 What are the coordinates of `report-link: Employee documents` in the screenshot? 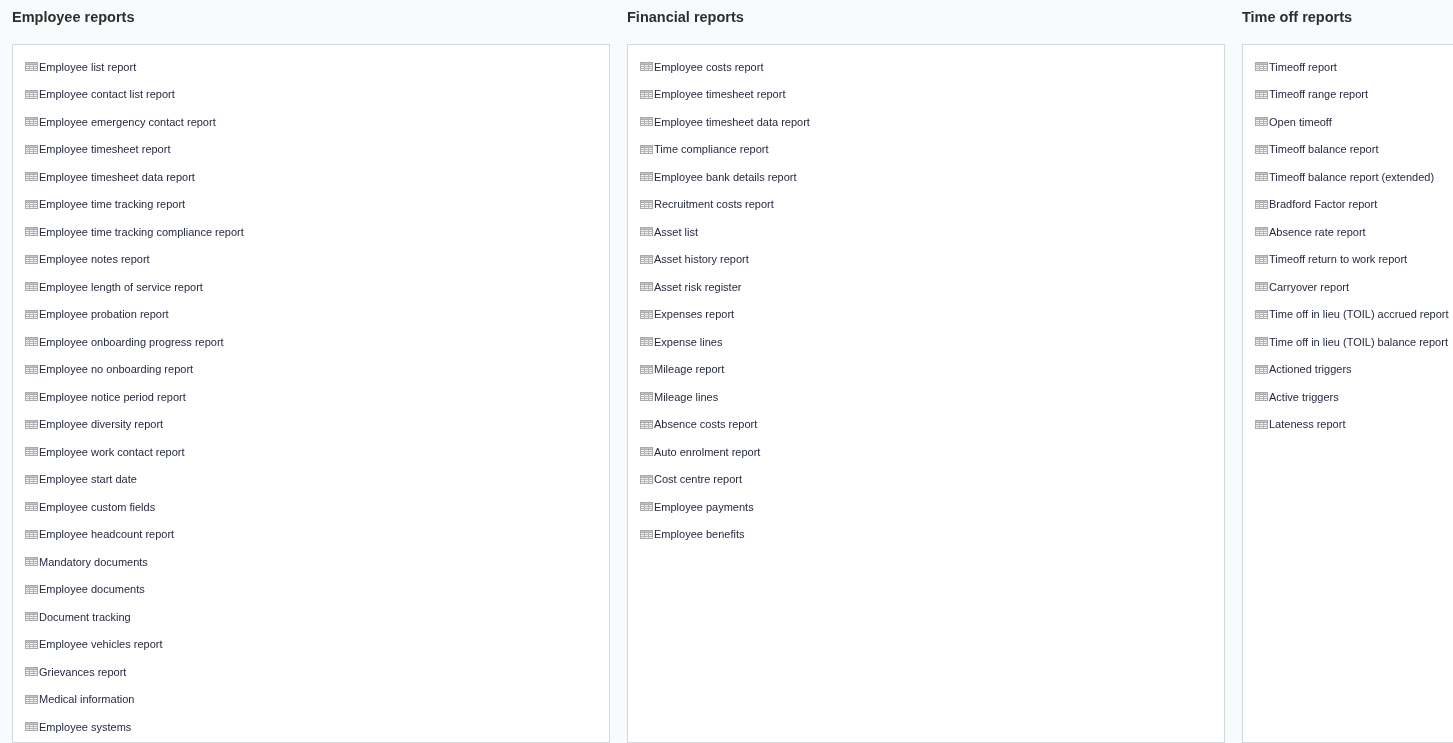 It's located at (85, 589).